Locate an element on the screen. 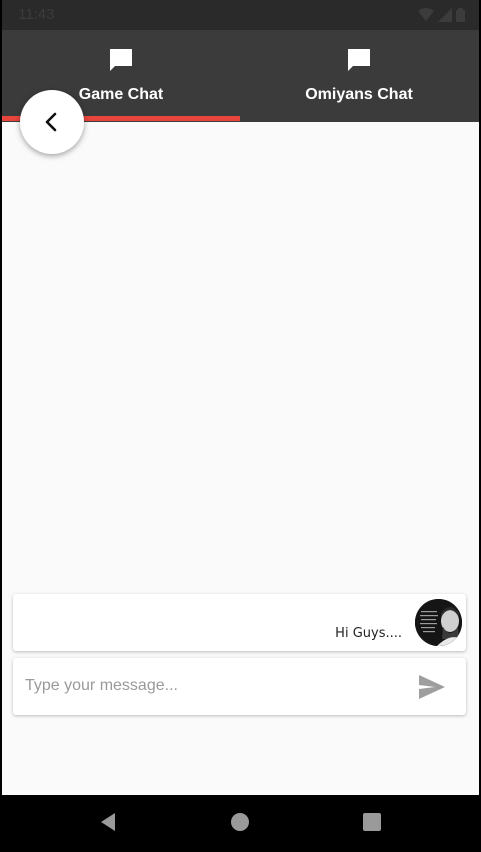 The width and height of the screenshot is (481, 852). send-button is located at coordinates (432, 687).